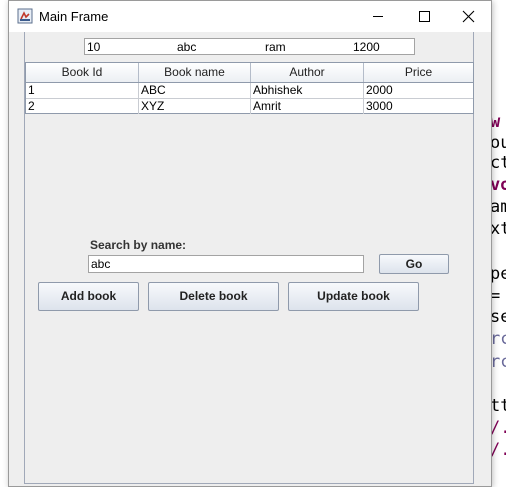 This screenshot has height=487, width=506. I want to click on minimize-button, so click(378, 16).